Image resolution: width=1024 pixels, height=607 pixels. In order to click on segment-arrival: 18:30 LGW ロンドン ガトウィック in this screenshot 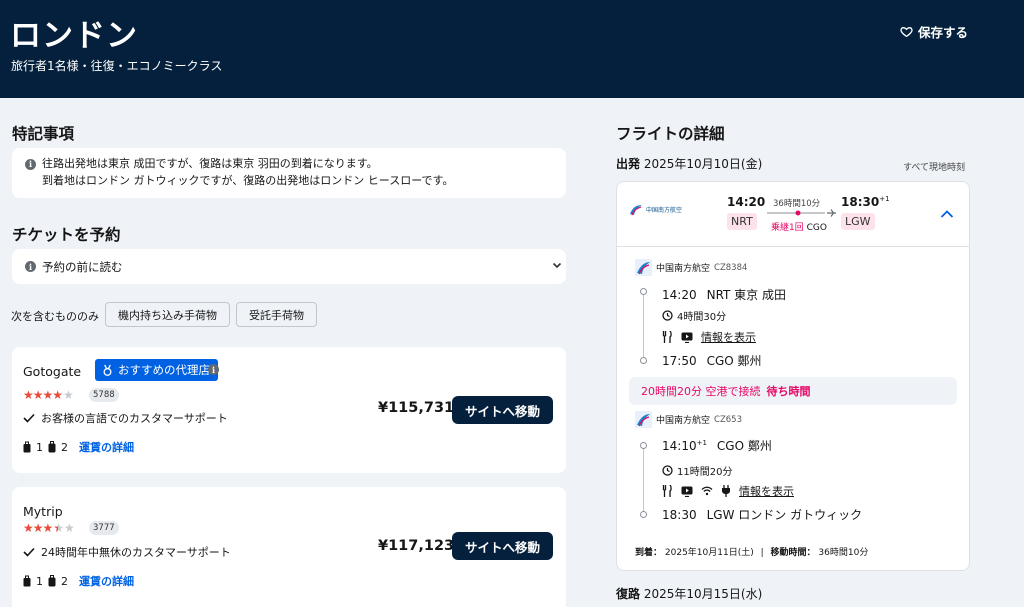, I will do `click(762, 515)`.